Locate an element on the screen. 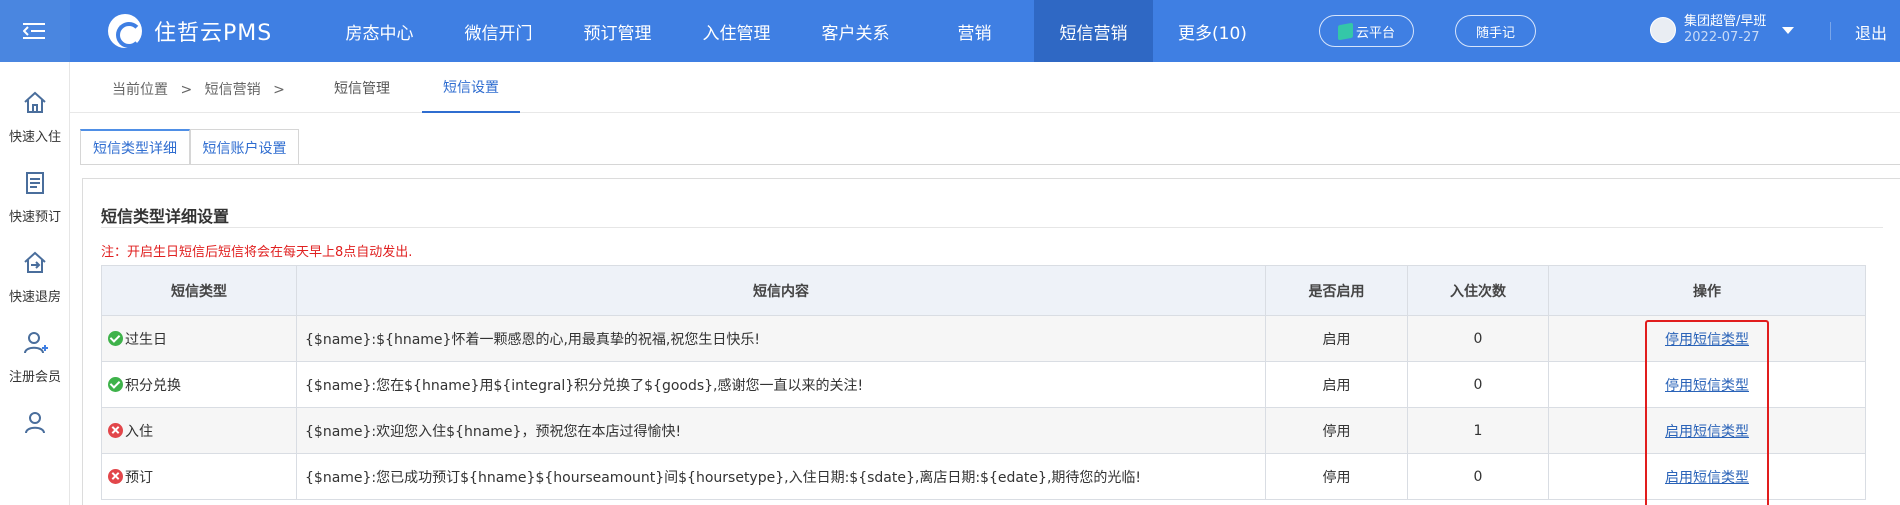  sidebar-item-register-member: 注册会员 is located at coordinates (35, 362).